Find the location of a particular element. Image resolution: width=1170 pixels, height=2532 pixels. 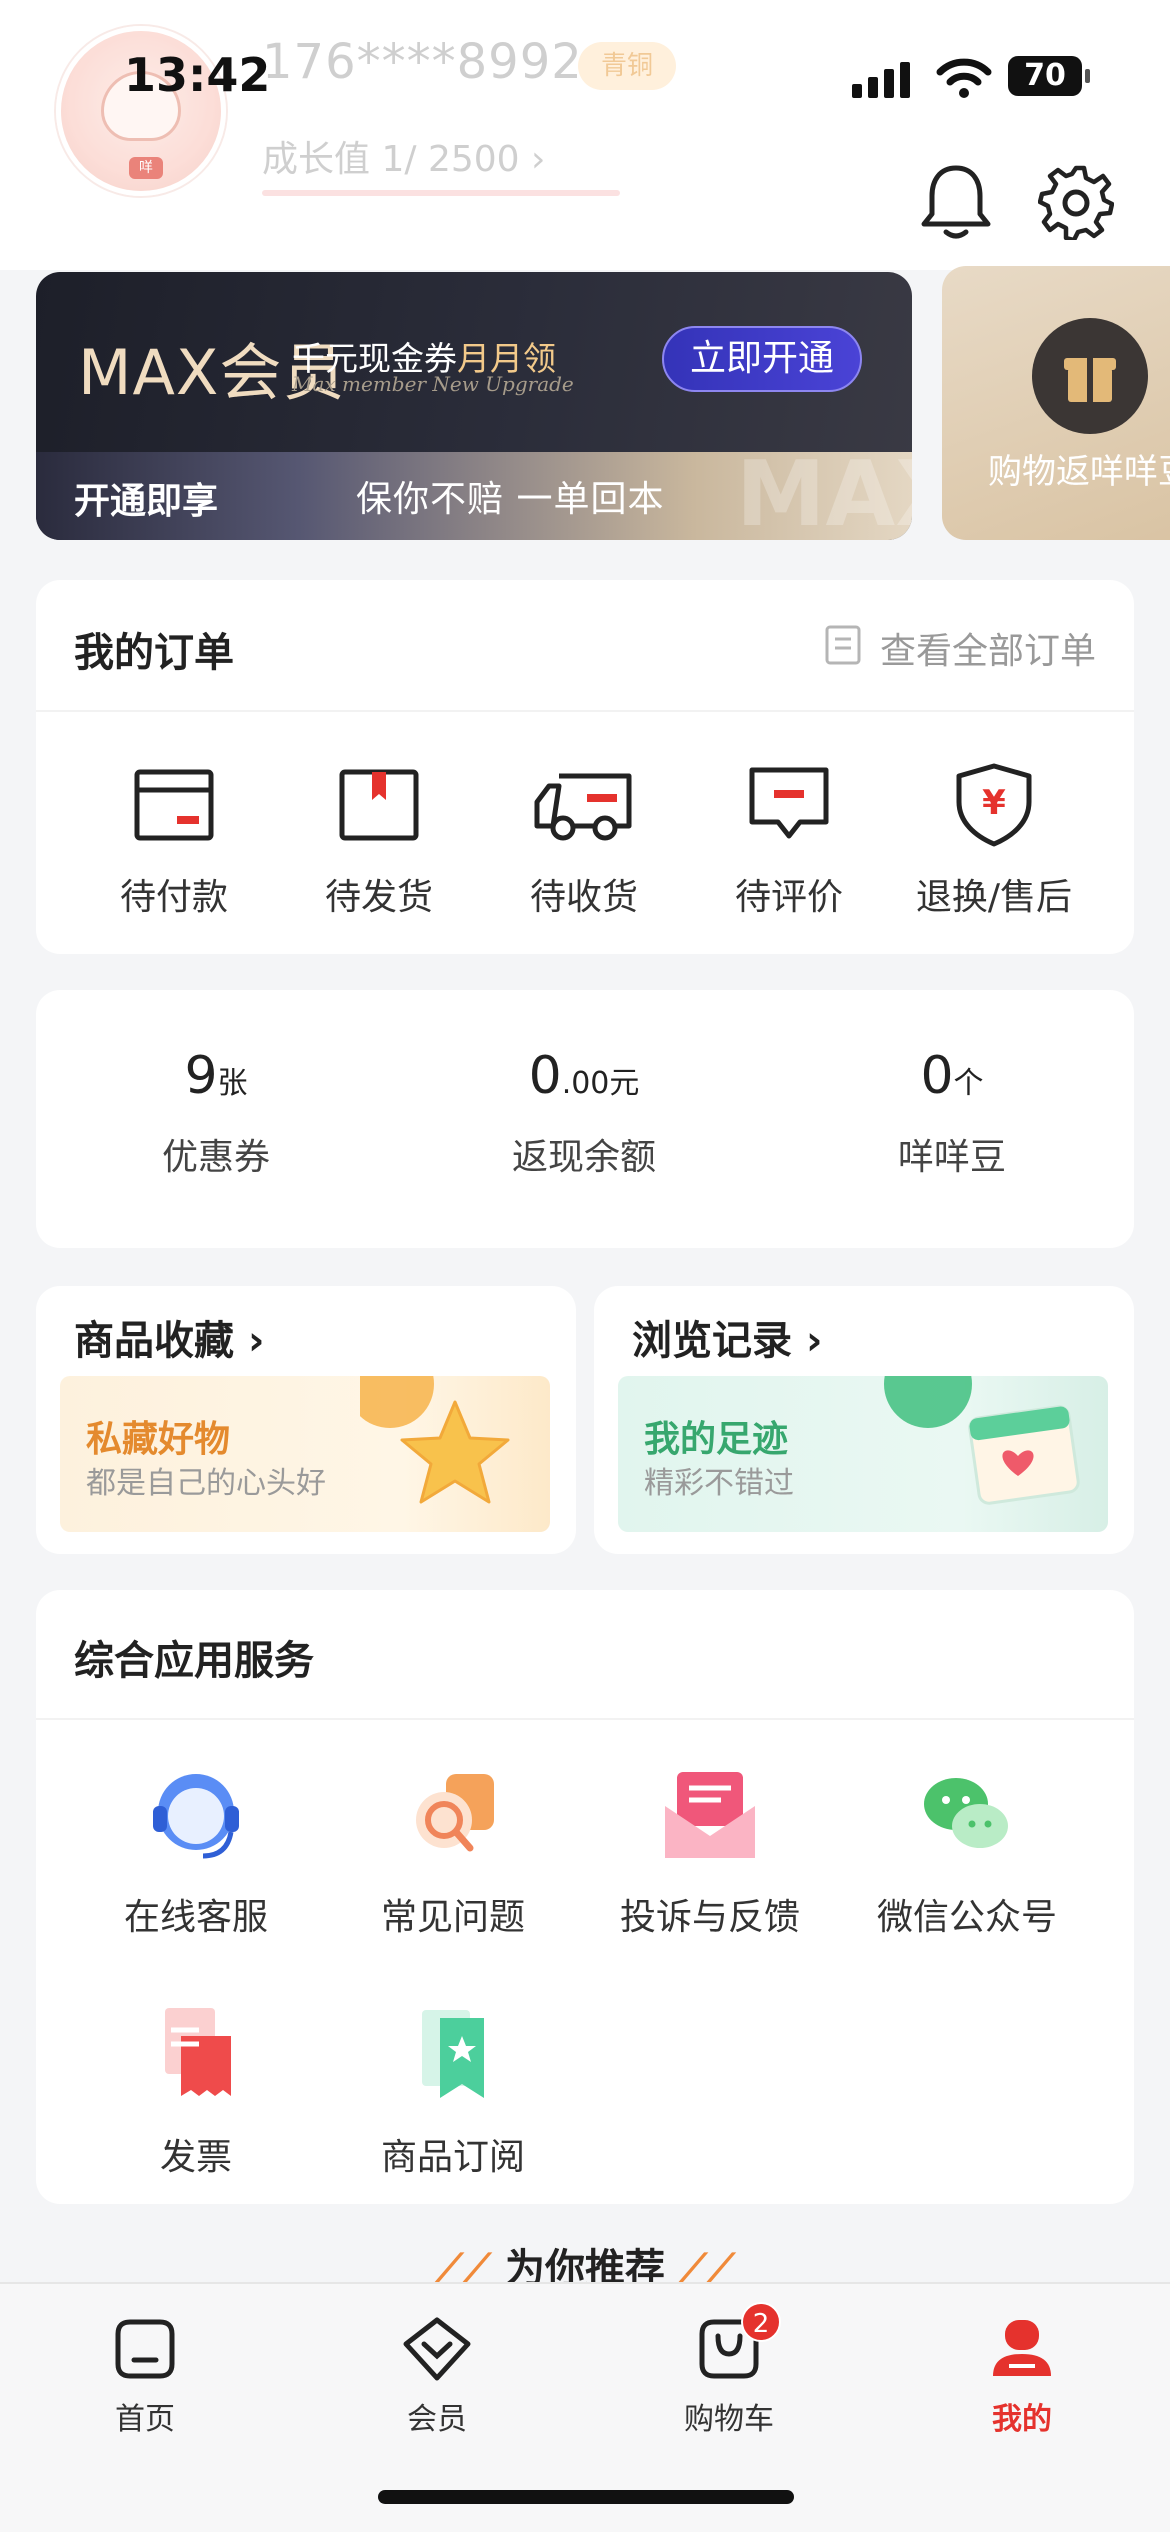

service-label: 投诉与反馈 is located at coordinates (709, 1917).